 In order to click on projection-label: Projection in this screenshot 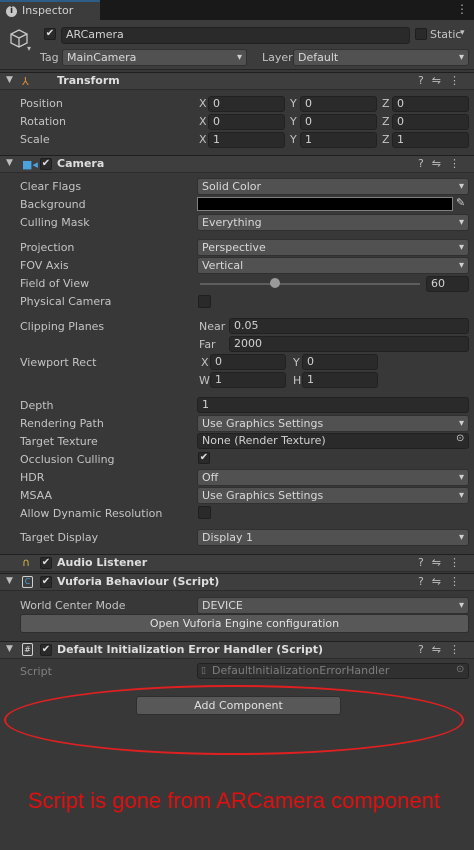, I will do `click(47, 247)`.